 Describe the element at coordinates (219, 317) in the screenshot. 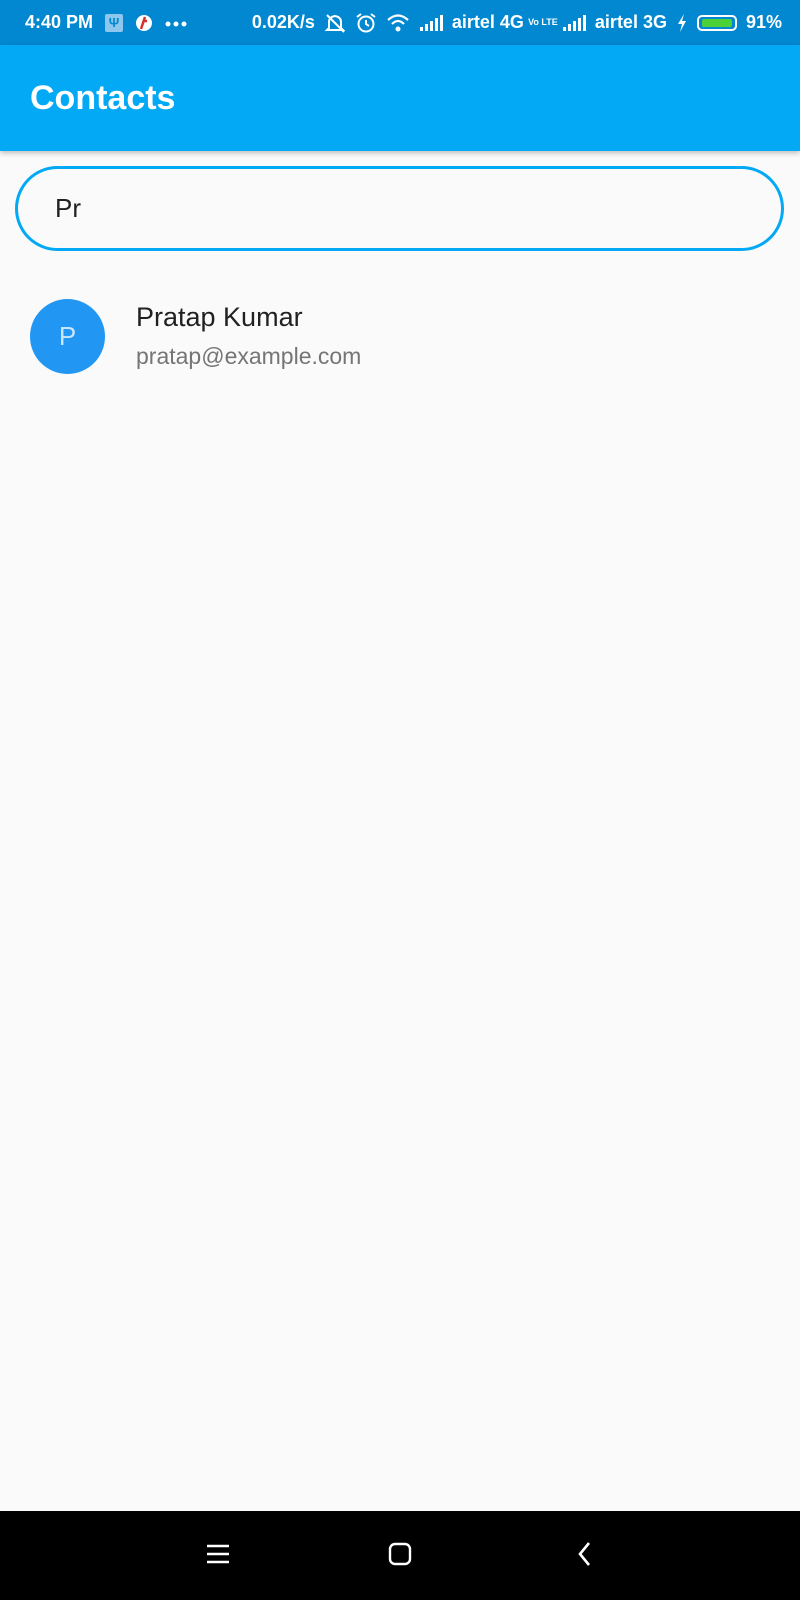

I see `contact-name: Pratap Kumar` at that location.